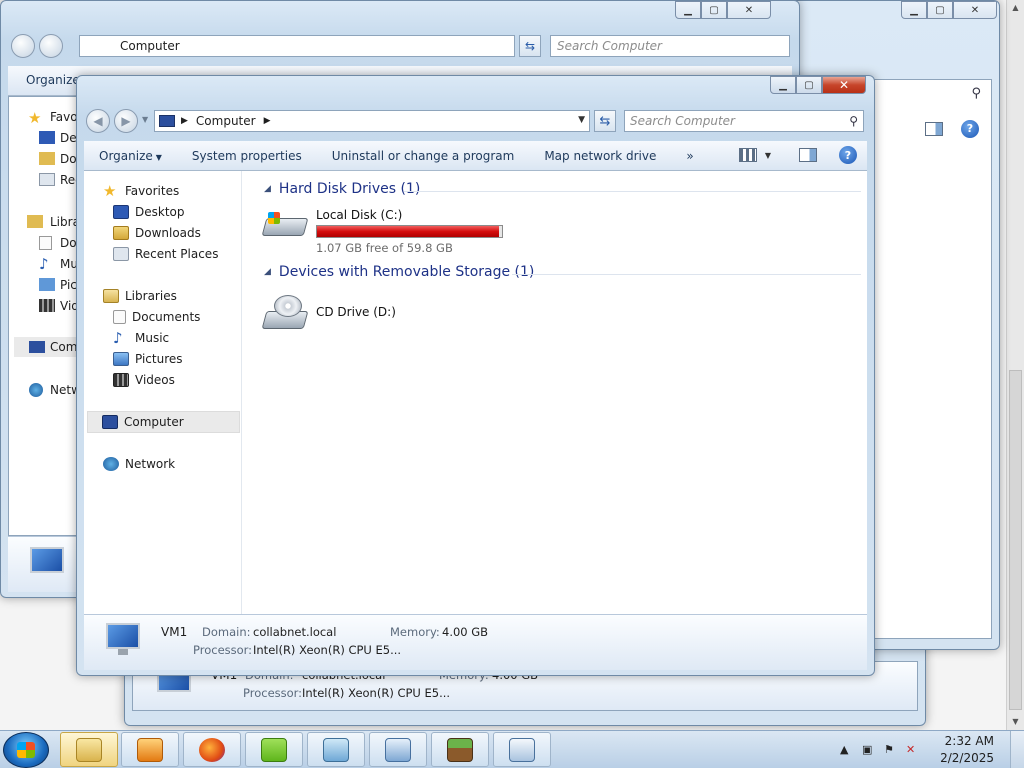 The width and height of the screenshot is (1024, 768). Describe the element at coordinates (409, 231) in the screenshot. I see `drive-c-info: Local Disk (C:) 1.07 GB free of 59.8 GB` at that location.